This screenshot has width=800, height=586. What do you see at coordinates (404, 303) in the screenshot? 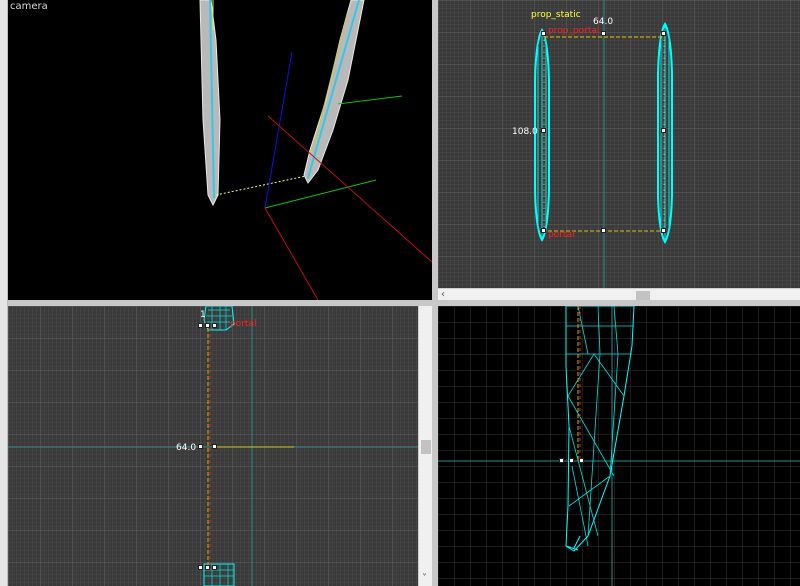
I see `horizontal-splitter` at bounding box center [404, 303].